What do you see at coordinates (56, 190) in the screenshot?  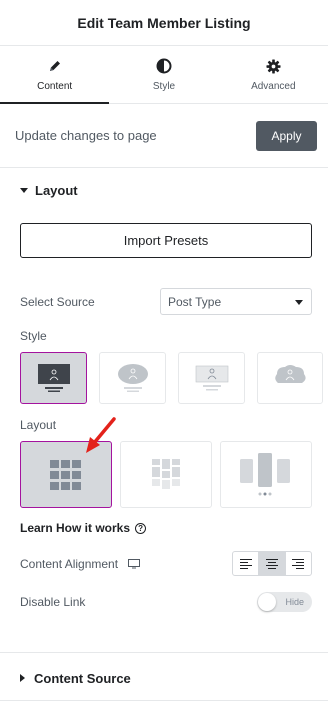 I see `layout-section-title: Layout` at bounding box center [56, 190].